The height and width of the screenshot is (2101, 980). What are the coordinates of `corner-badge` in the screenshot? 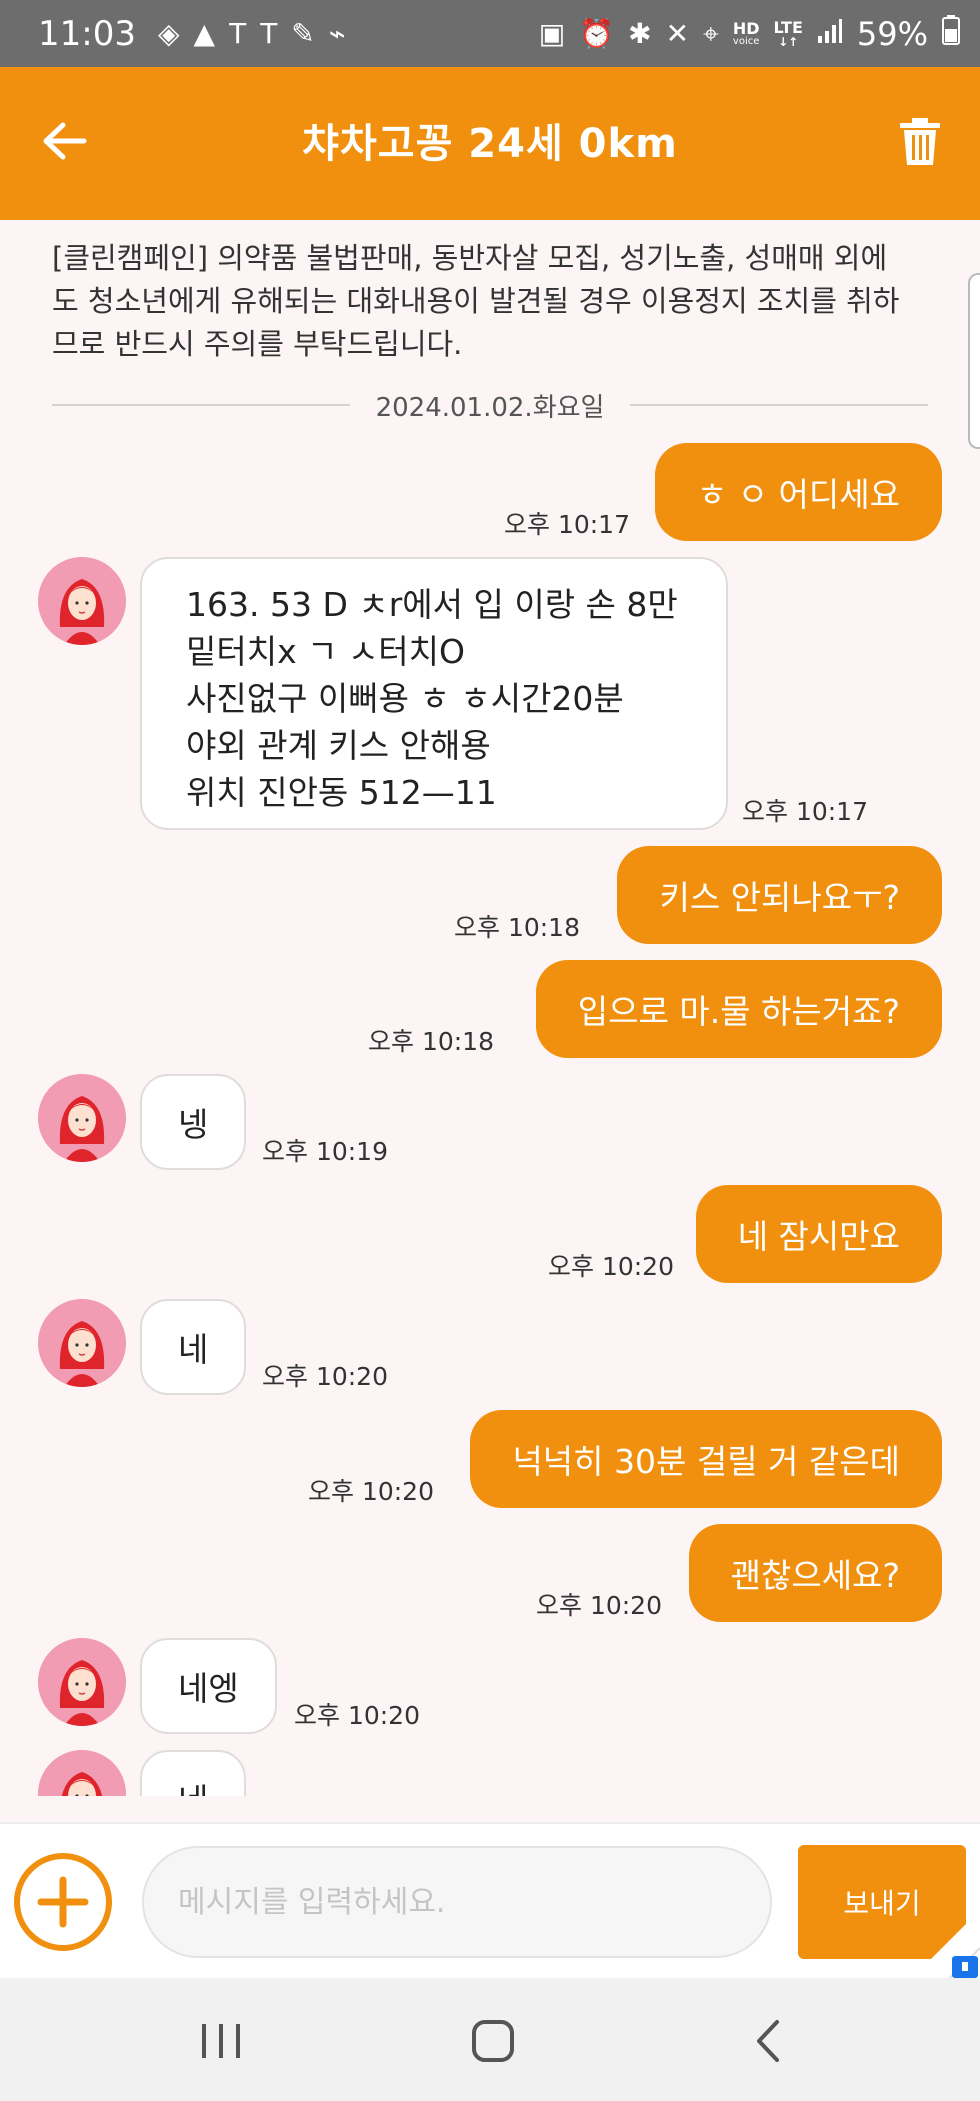 It's located at (944, 1946).